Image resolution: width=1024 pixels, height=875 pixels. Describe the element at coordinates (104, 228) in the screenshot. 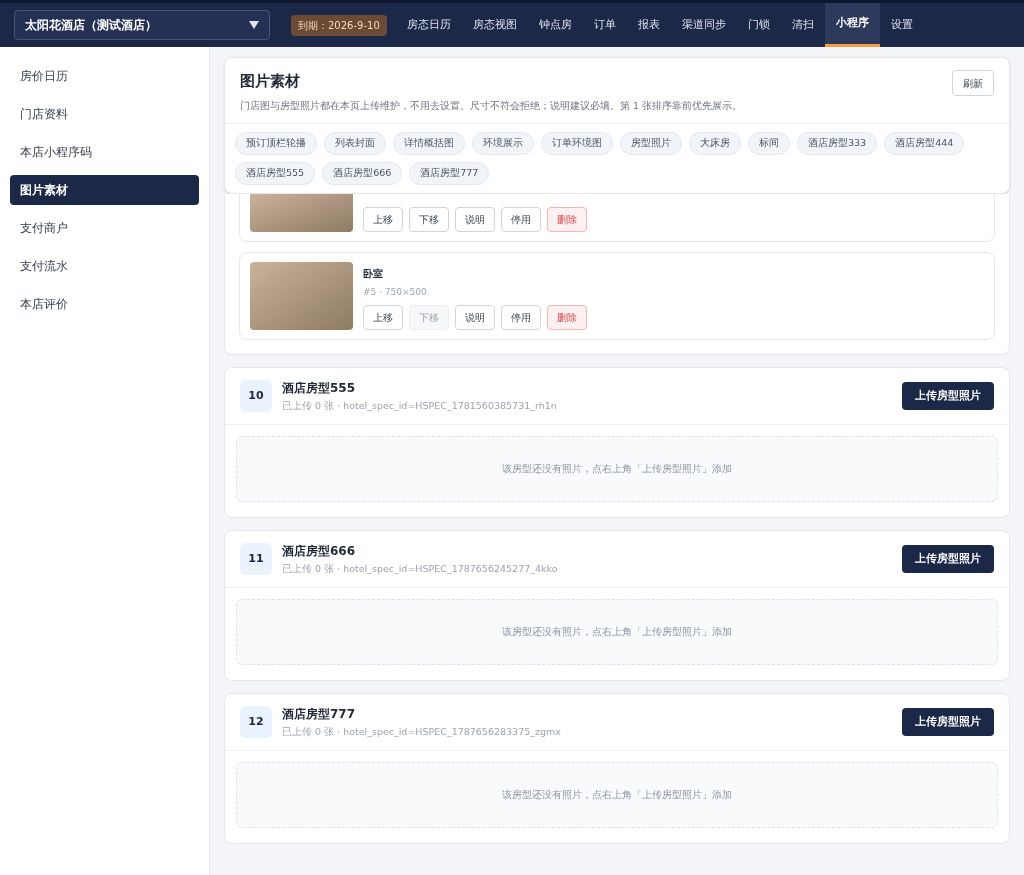

I see `sidebar-item: 支付商户` at that location.